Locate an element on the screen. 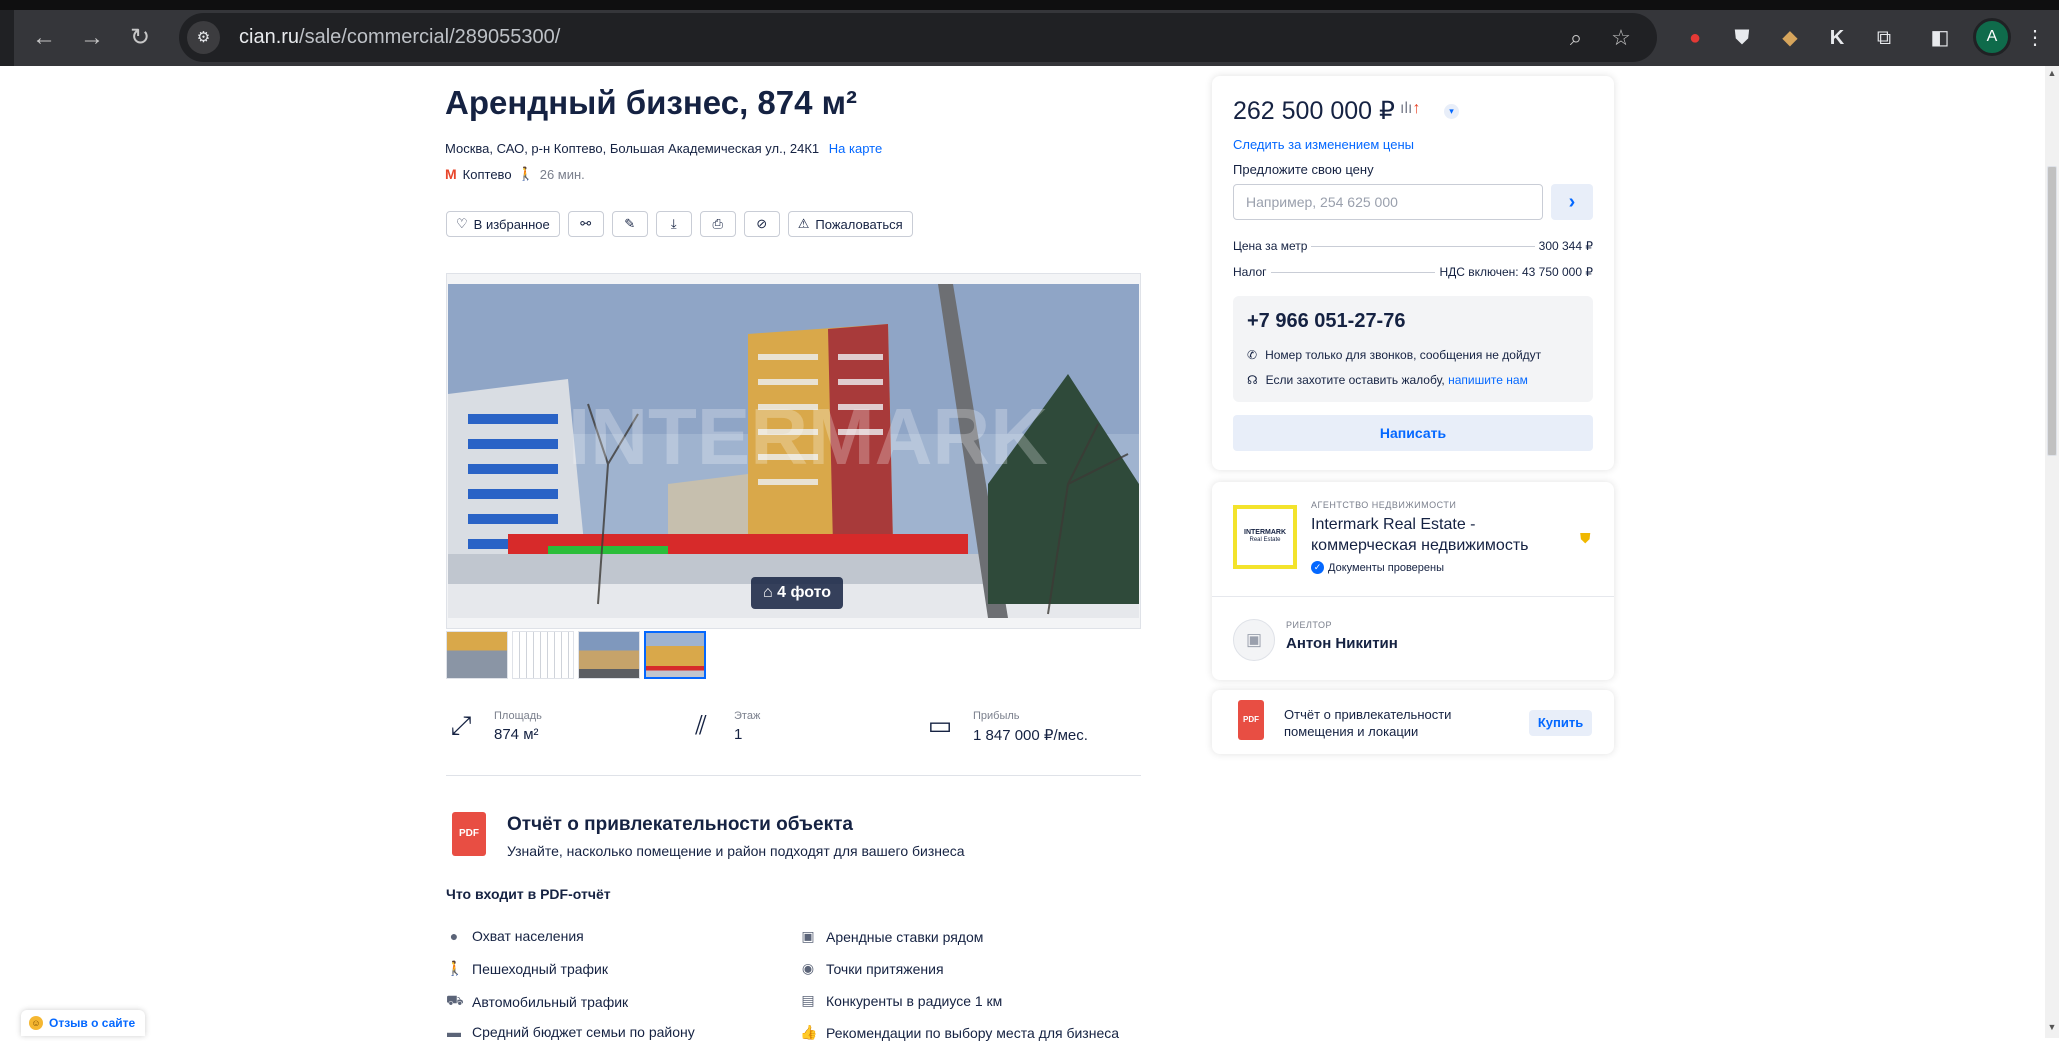 This screenshot has width=2059, height=1041. warning-icon: ⚠ is located at coordinates (803, 223).